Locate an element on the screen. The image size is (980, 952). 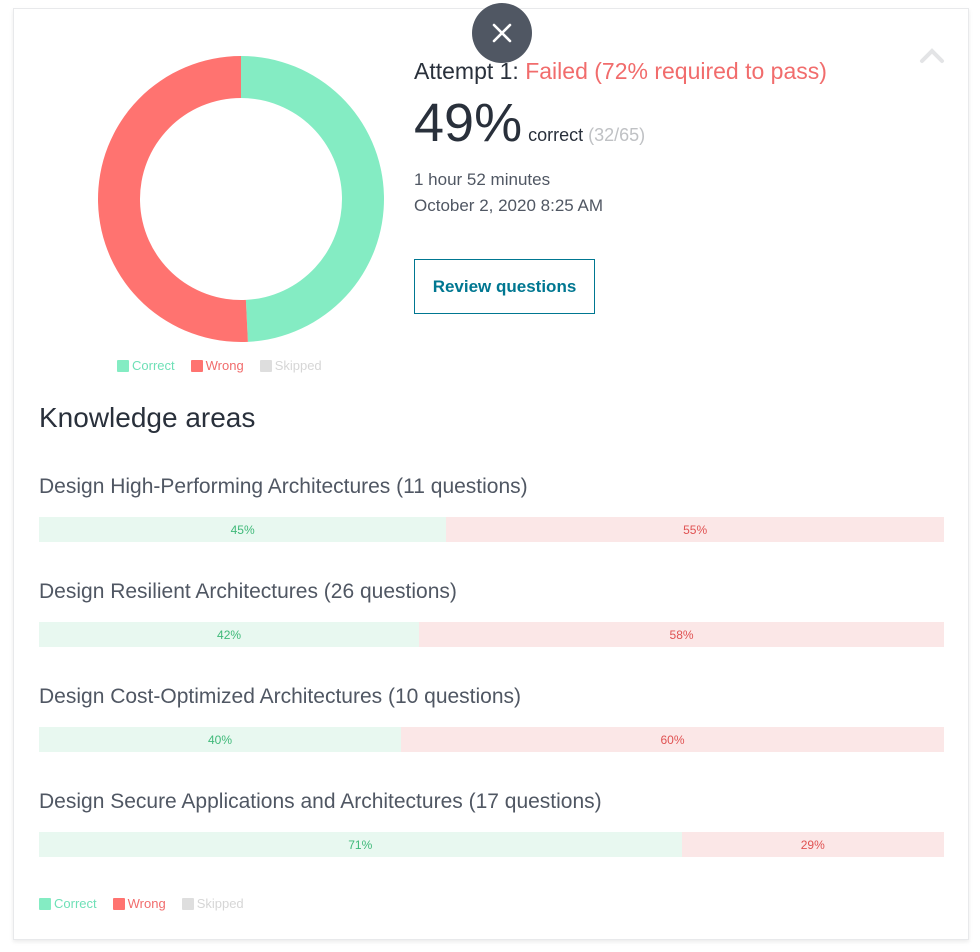
knowledge-area-bar: 71% 29% is located at coordinates (491, 844).